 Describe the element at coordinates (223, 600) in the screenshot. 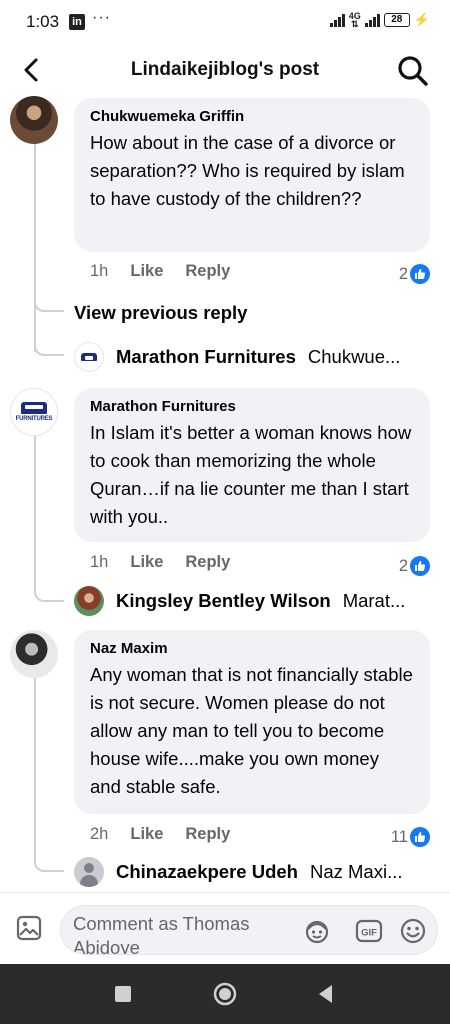

I see `reply-author: Kingsley Bentley Wilson` at that location.